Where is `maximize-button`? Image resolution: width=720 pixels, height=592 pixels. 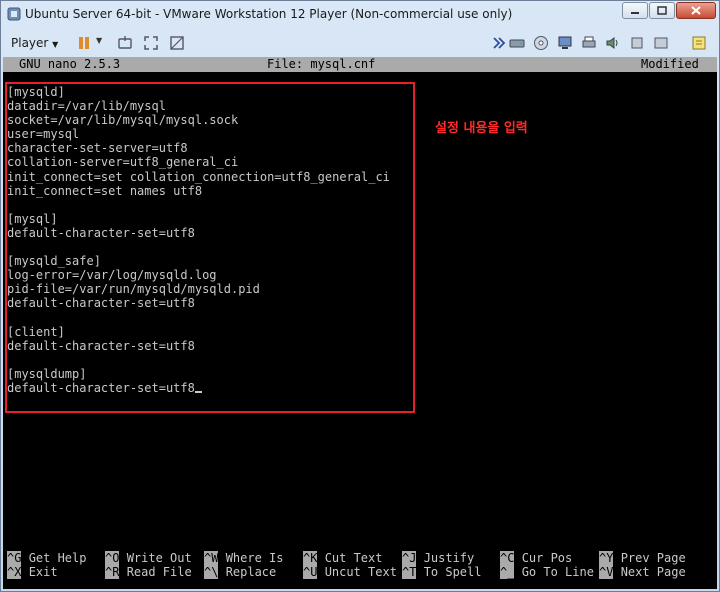
maximize-button is located at coordinates (662, 10).